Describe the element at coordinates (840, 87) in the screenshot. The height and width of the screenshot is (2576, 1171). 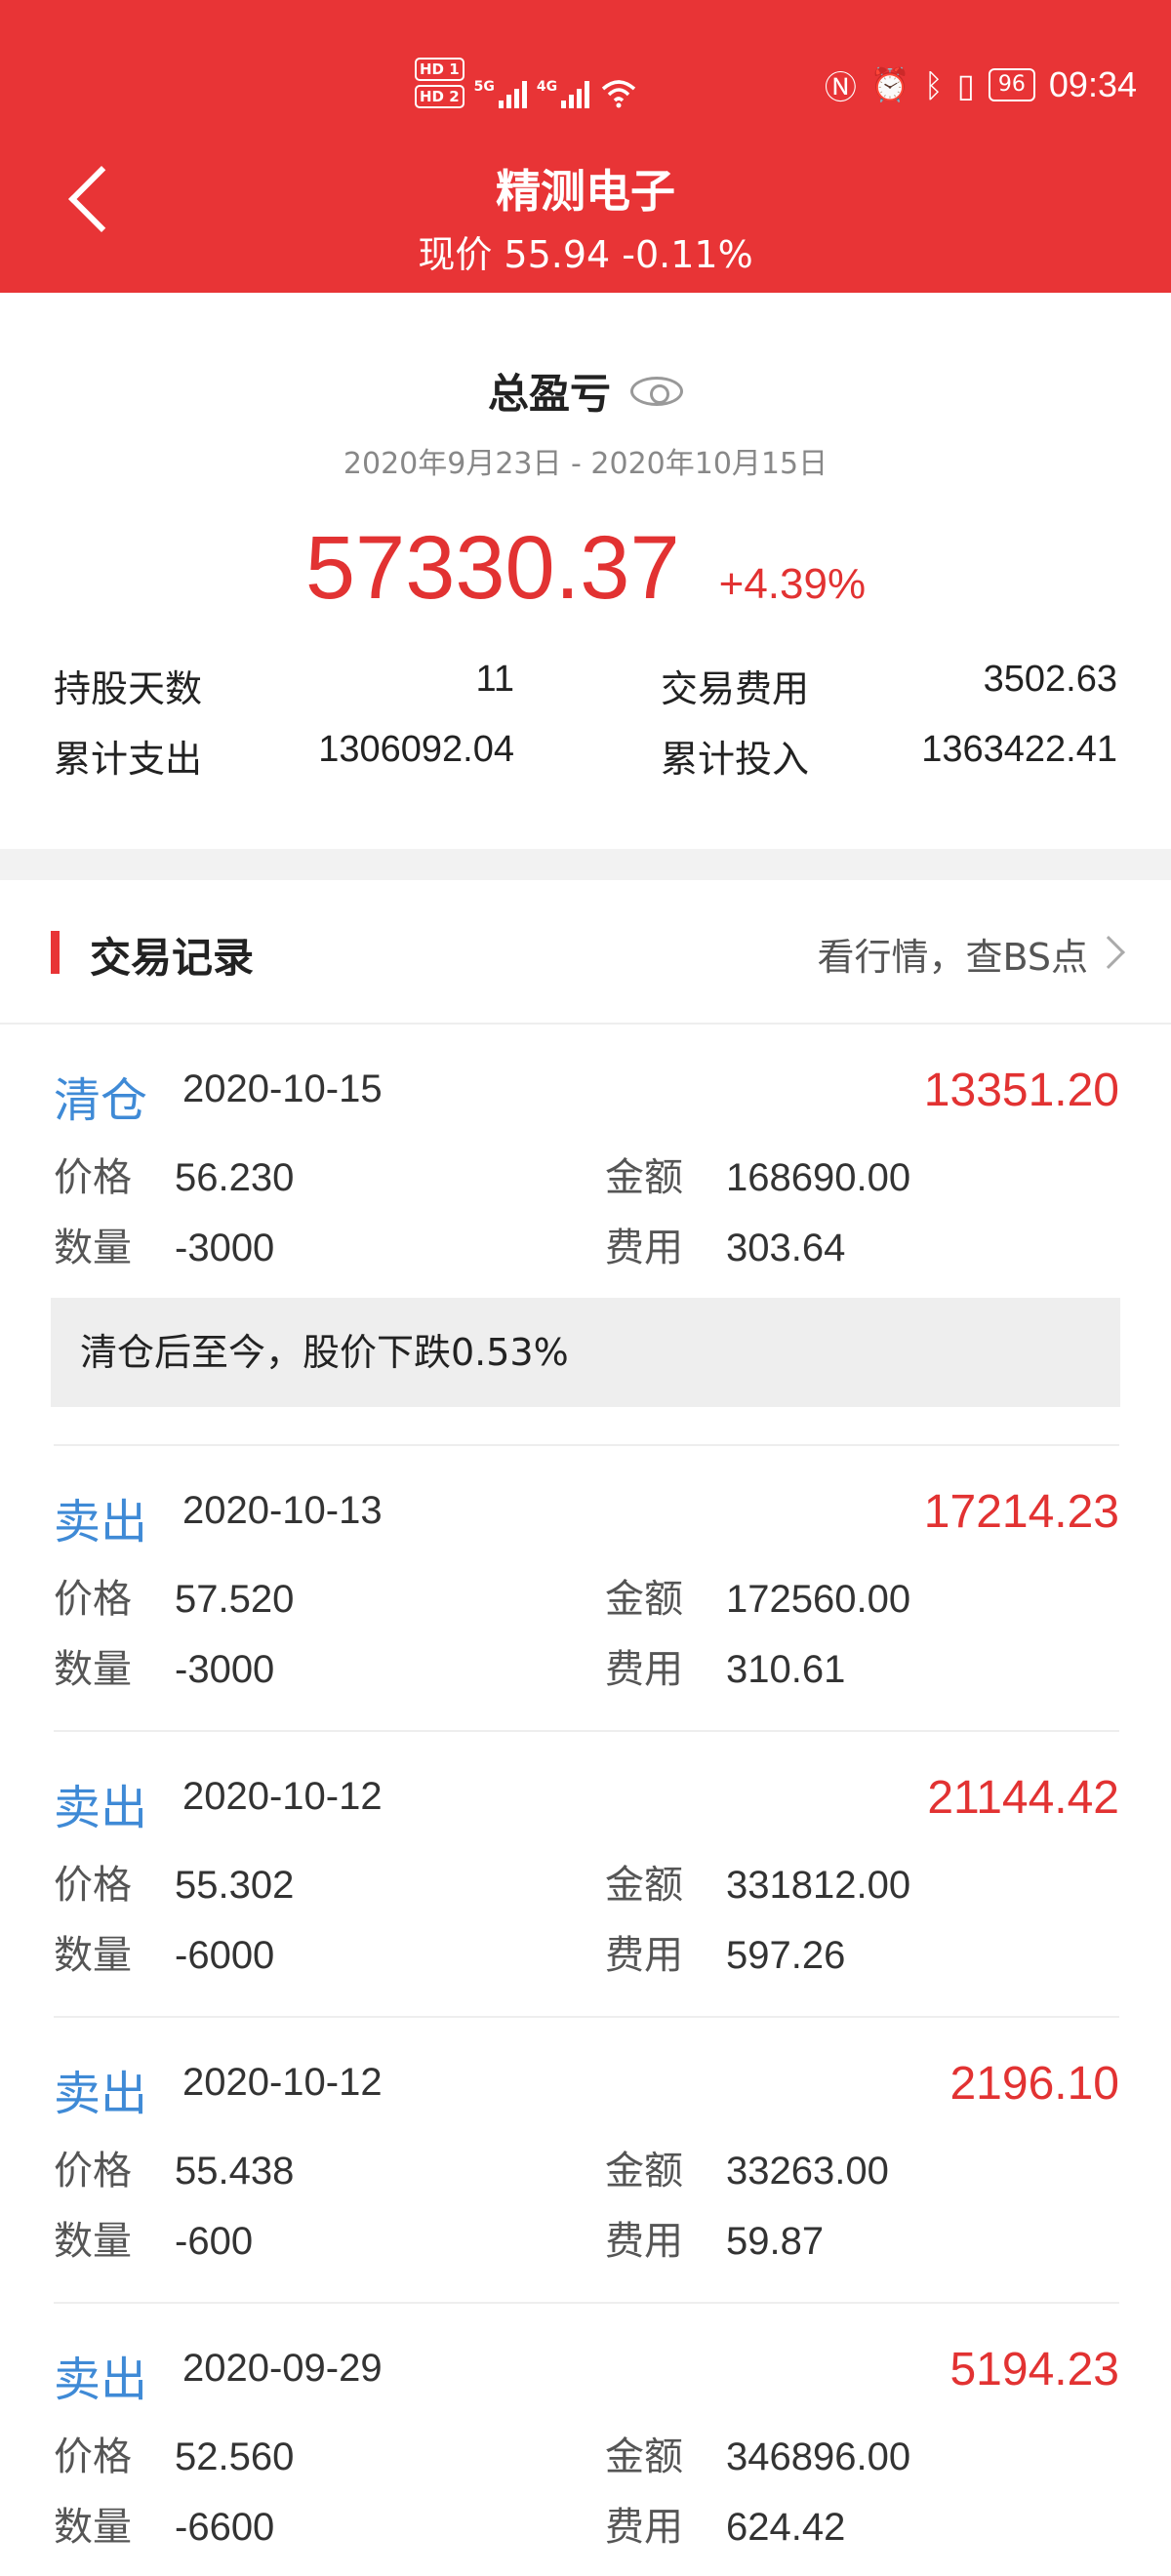
I see `nfc-icon: Ⓝ` at that location.